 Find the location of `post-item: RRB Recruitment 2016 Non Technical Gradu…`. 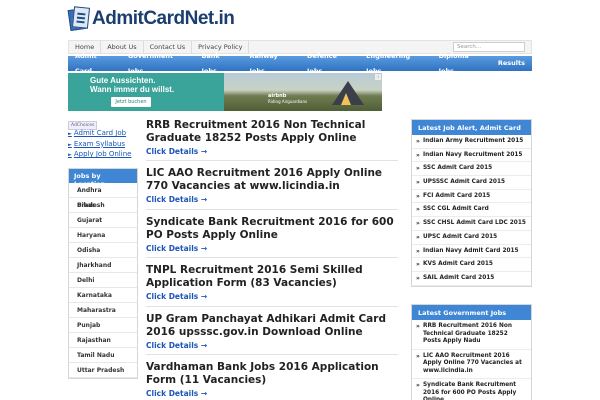

post-item: RRB Recruitment 2016 Non Technical Gradu… is located at coordinates (272, 137).